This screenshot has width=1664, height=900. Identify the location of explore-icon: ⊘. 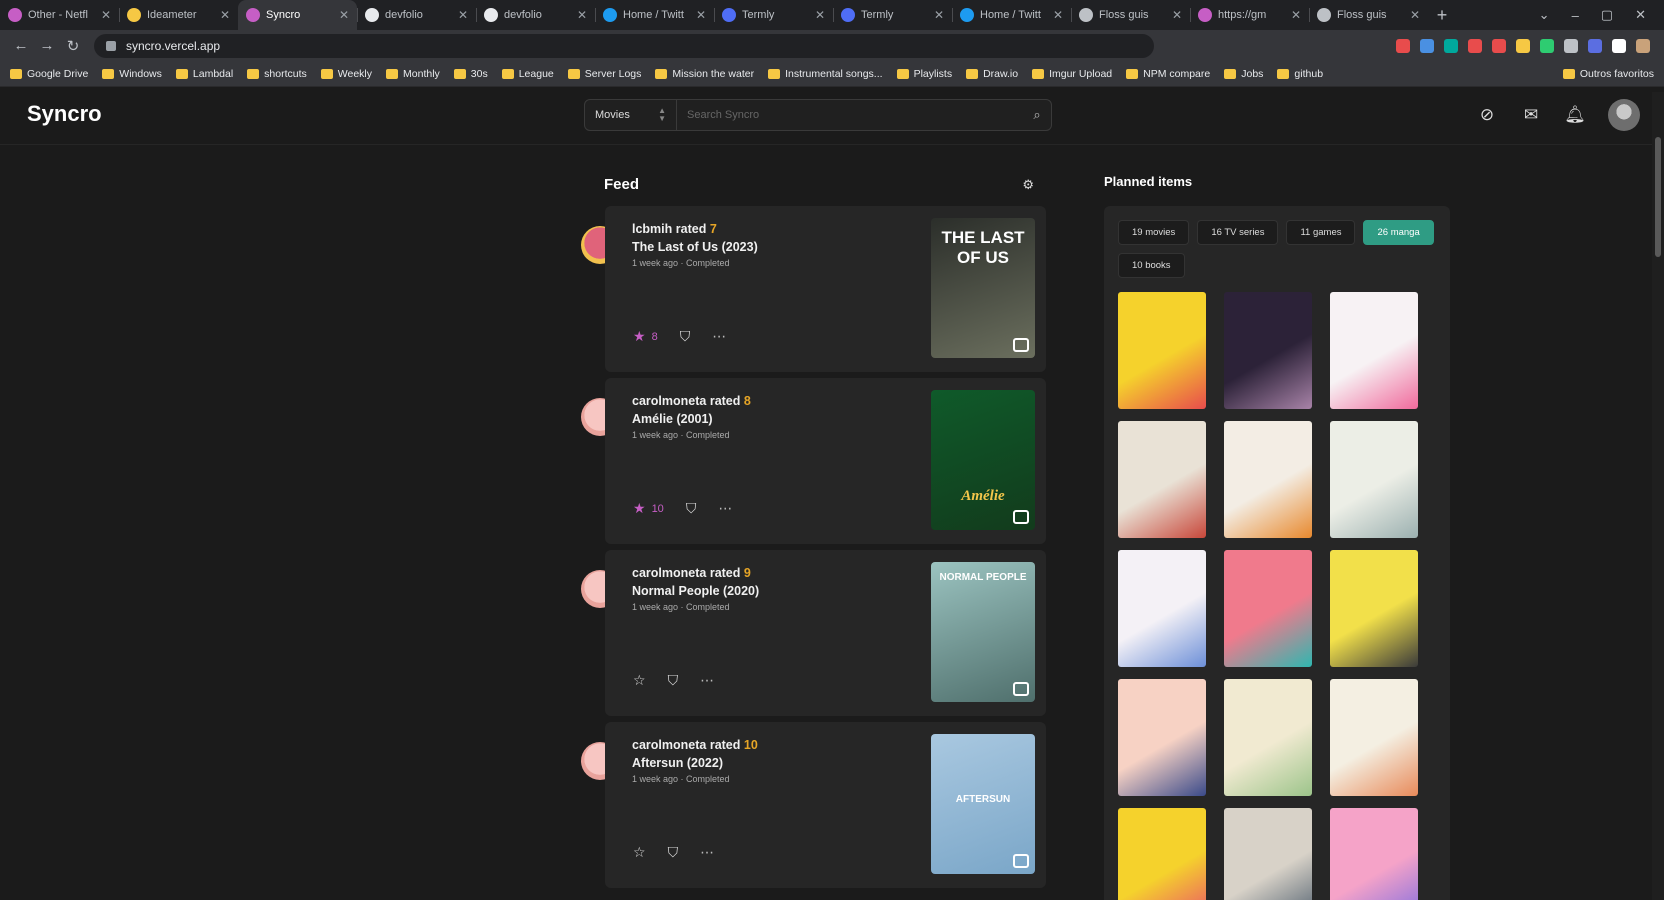
(1487, 115).